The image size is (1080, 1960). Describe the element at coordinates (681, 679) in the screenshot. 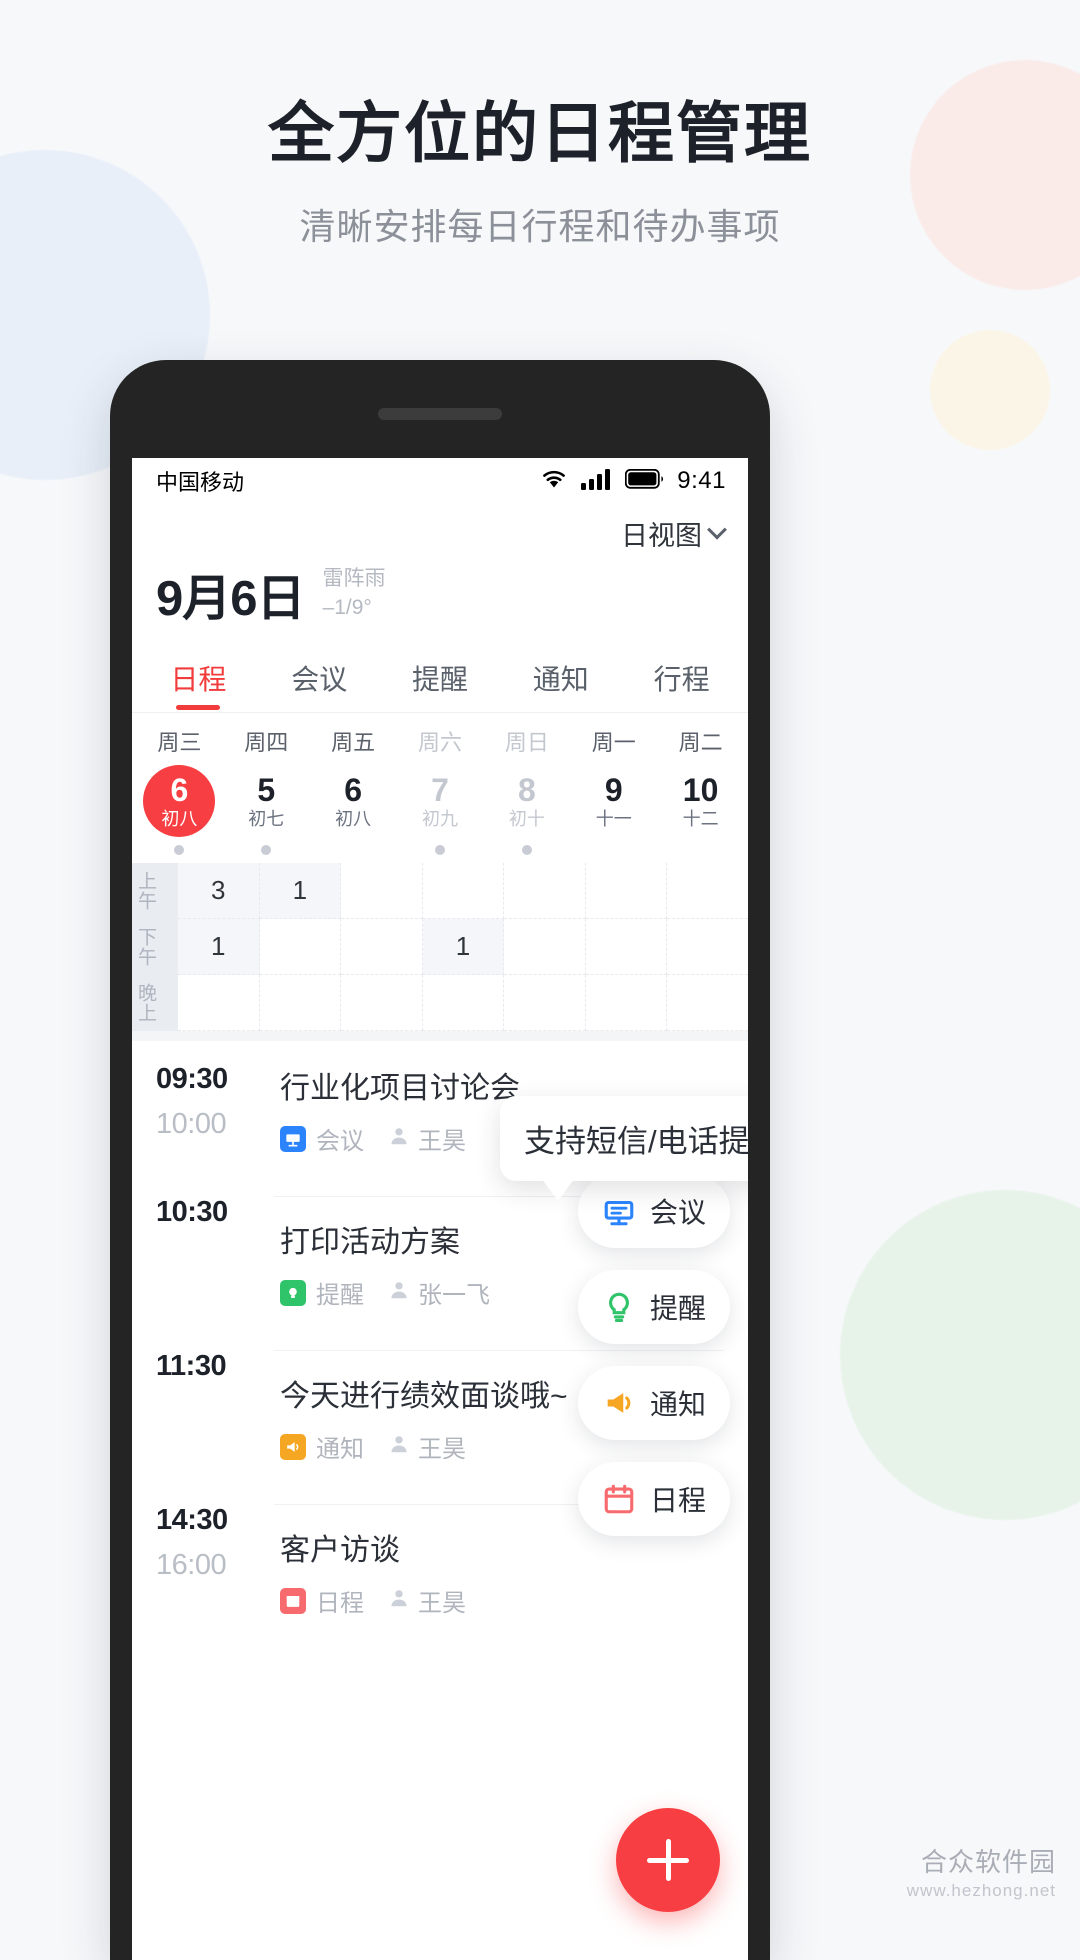

I see `tab-label: 行程` at that location.